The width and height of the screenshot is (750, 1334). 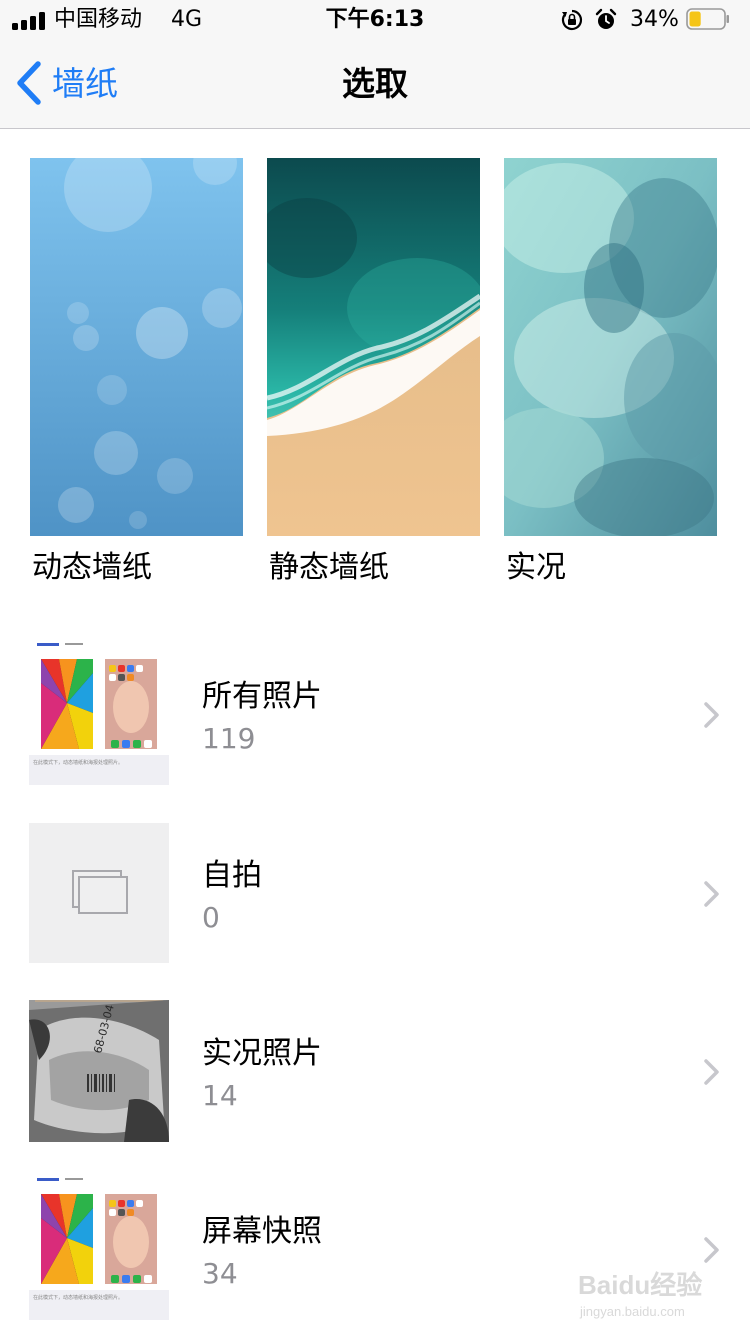 I want to click on still-wallpaper-thumbnail, so click(x=373, y=347).